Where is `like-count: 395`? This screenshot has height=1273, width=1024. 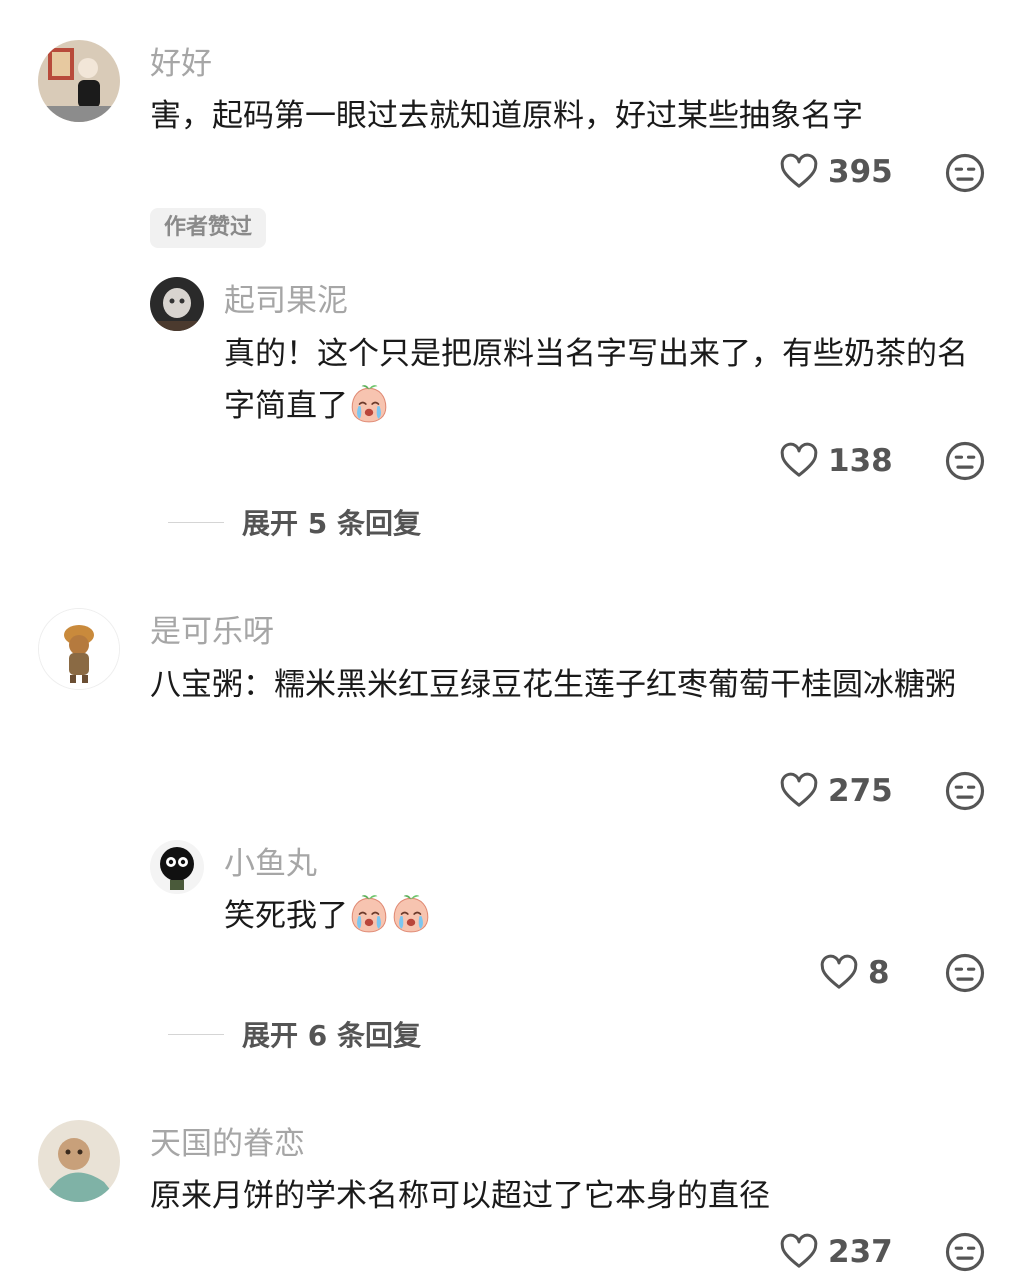
like-count: 395 is located at coordinates (860, 172).